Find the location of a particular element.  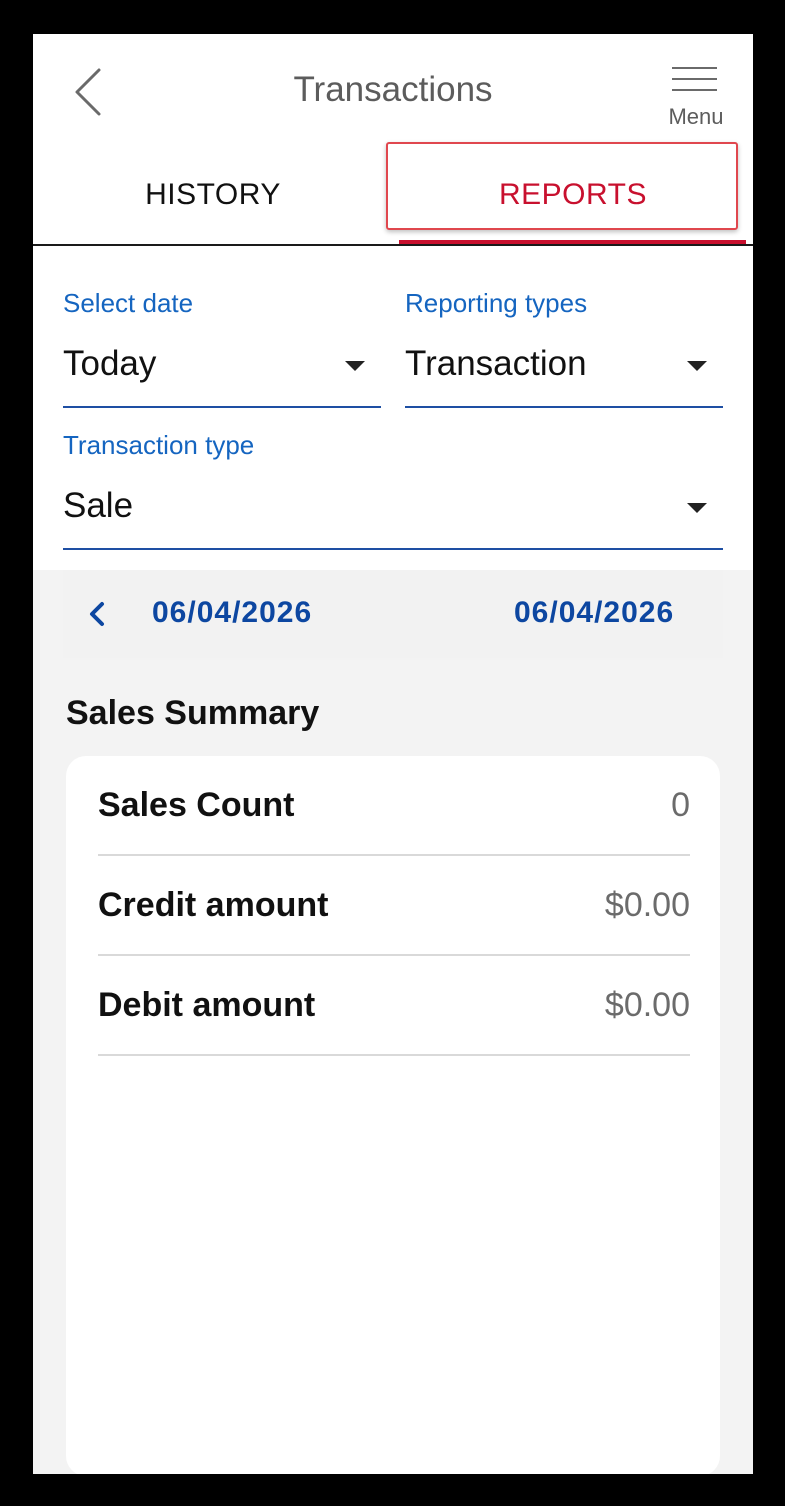

transaction-type-dropdown: Transaction type Sale is located at coordinates (393, 470).